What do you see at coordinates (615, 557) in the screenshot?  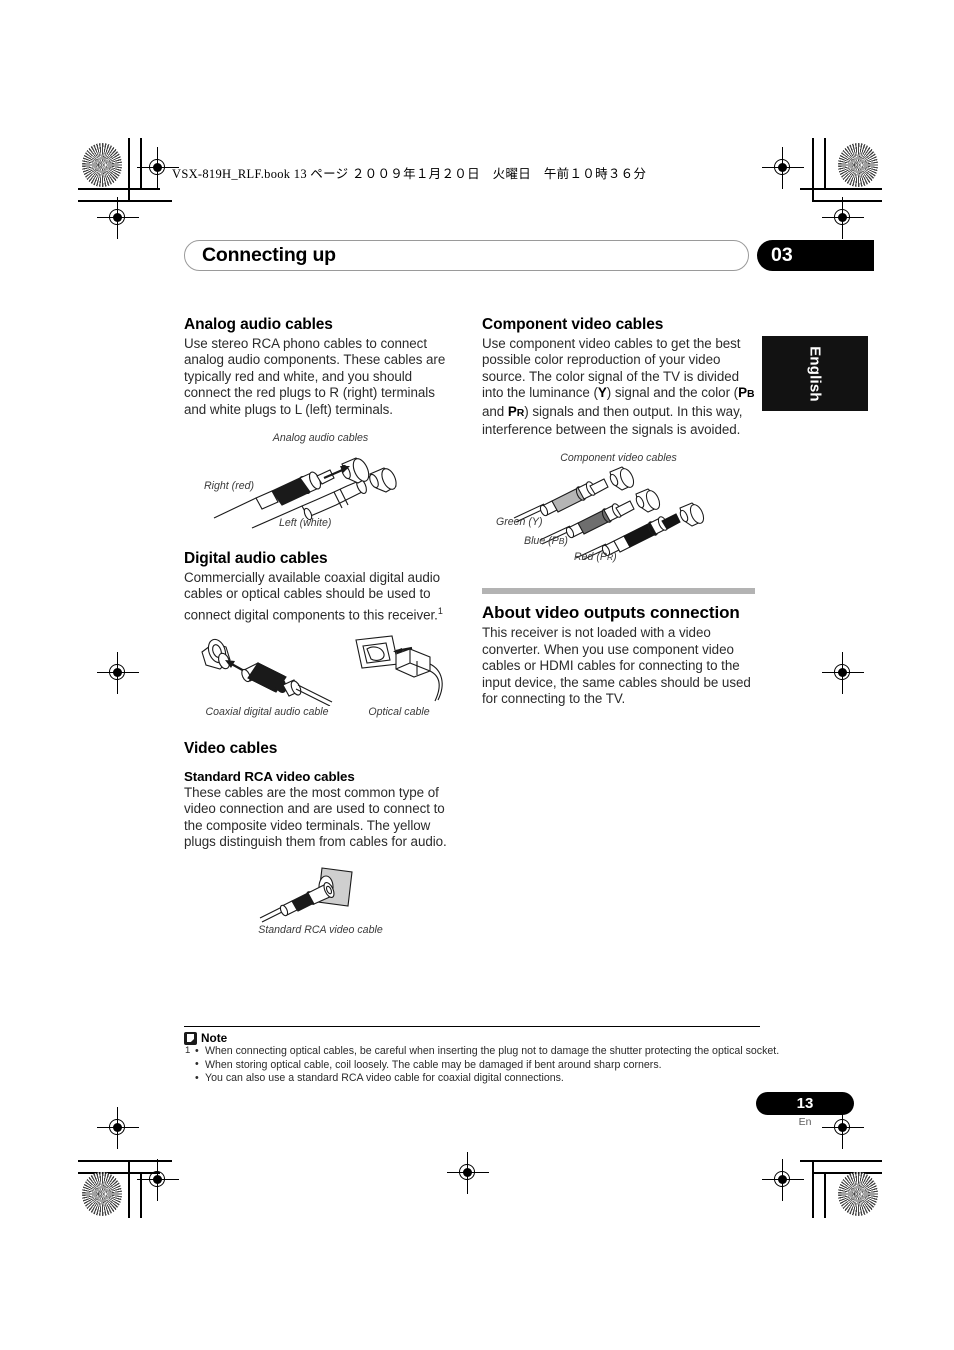 I see `figure-label-red-end: )` at bounding box center [615, 557].